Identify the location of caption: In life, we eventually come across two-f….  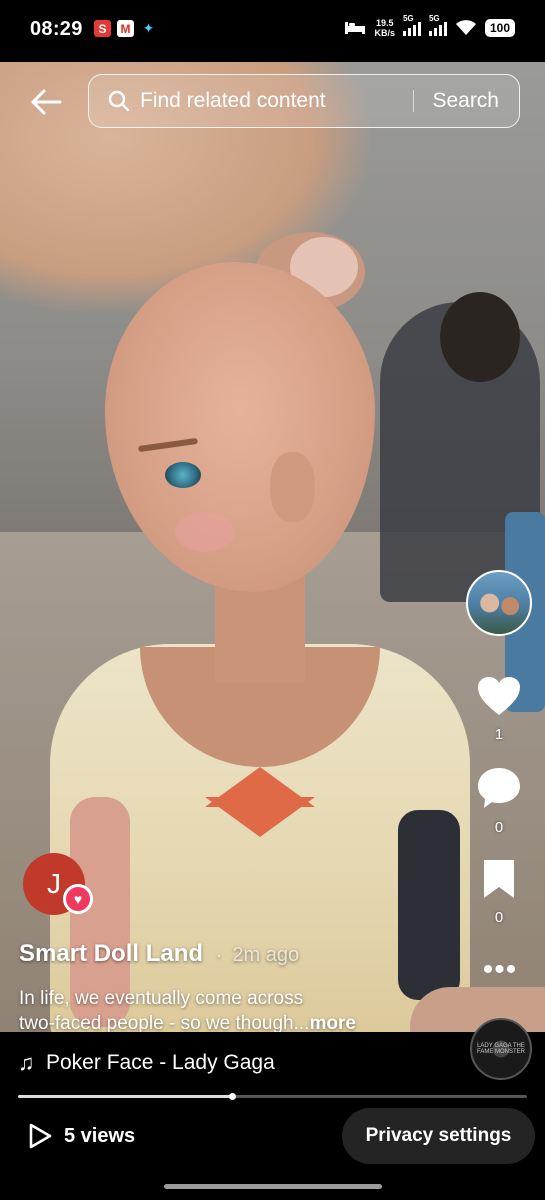
(229, 1011).